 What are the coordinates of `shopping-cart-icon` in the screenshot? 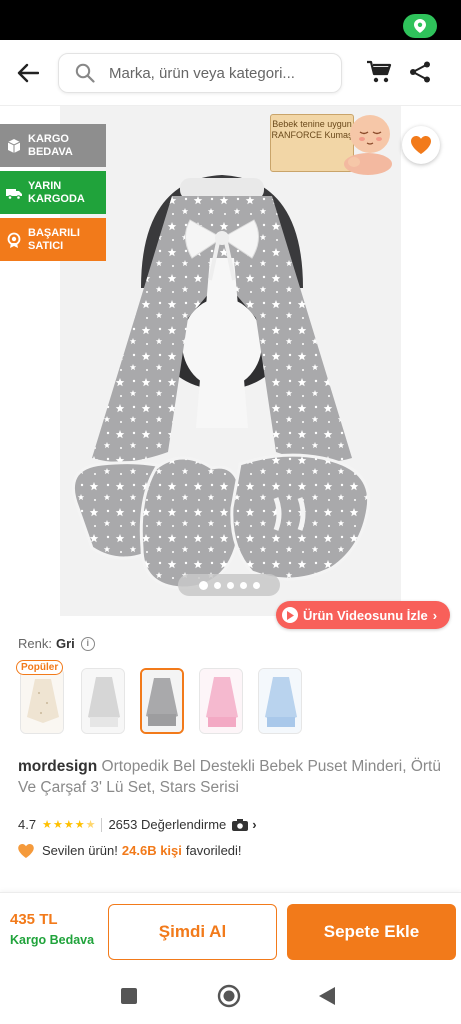 It's located at (379, 71).